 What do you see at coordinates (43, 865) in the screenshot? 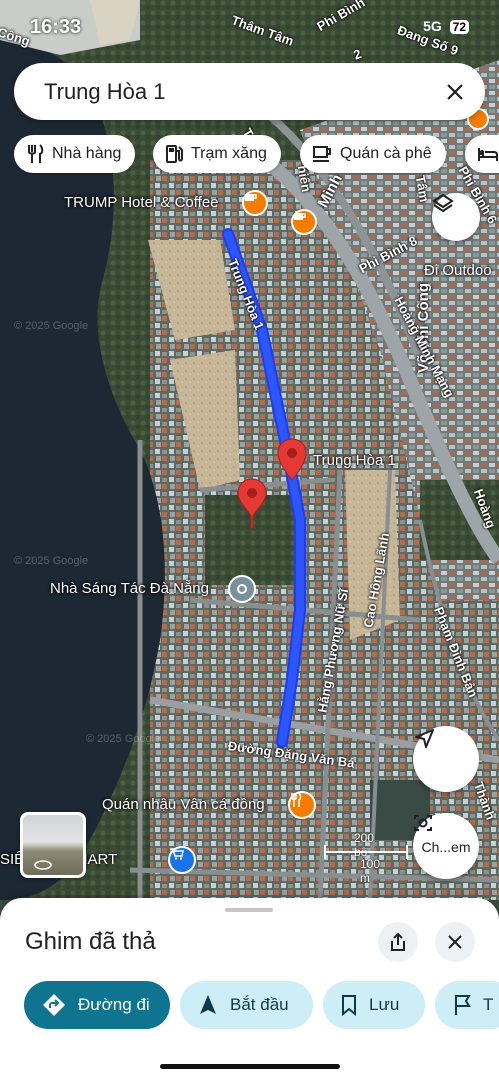
I see `rotate-360-icon` at bounding box center [43, 865].